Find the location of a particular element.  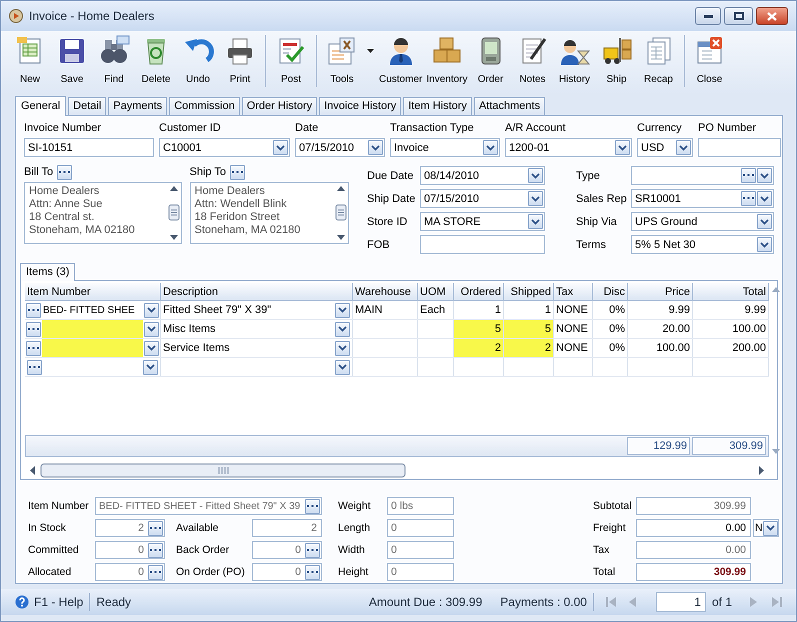

field-label: Currency is located at coordinates (660, 129).